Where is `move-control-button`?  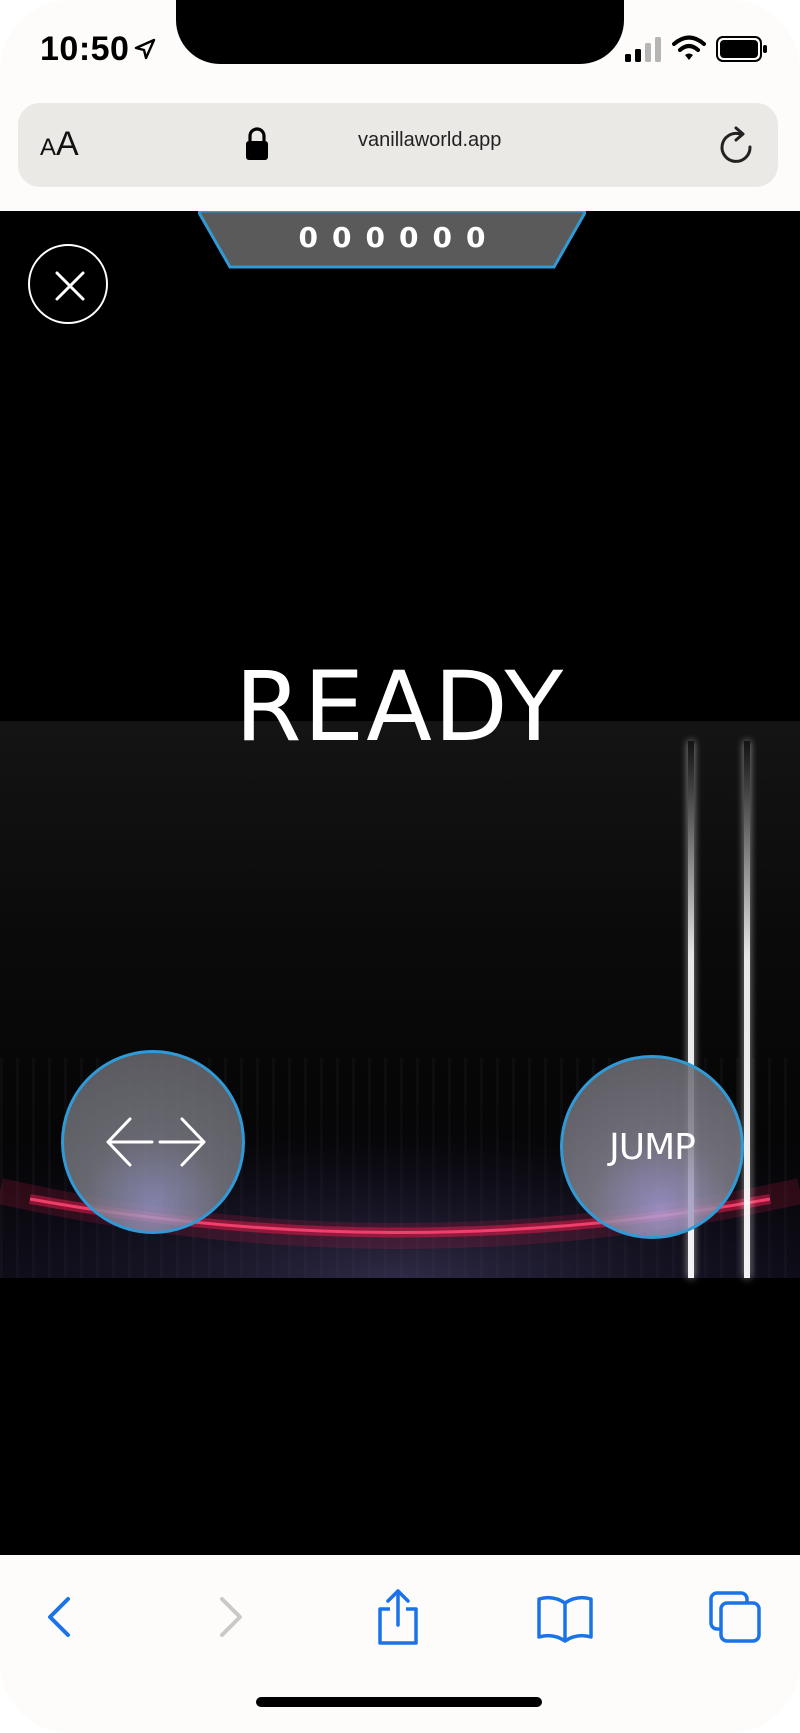
move-control-button is located at coordinates (153, 1142).